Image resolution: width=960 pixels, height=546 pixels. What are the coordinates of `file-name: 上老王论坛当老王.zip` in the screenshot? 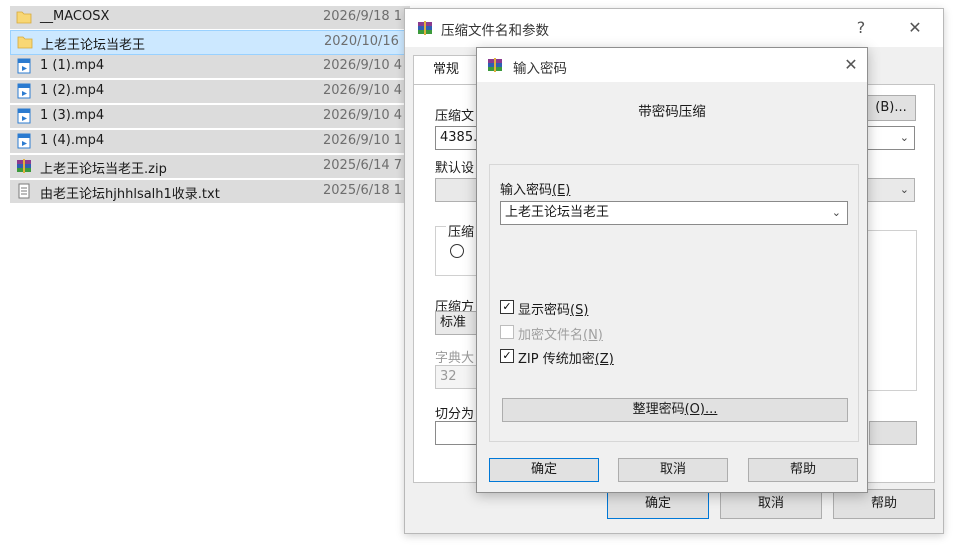 It's located at (103, 169).